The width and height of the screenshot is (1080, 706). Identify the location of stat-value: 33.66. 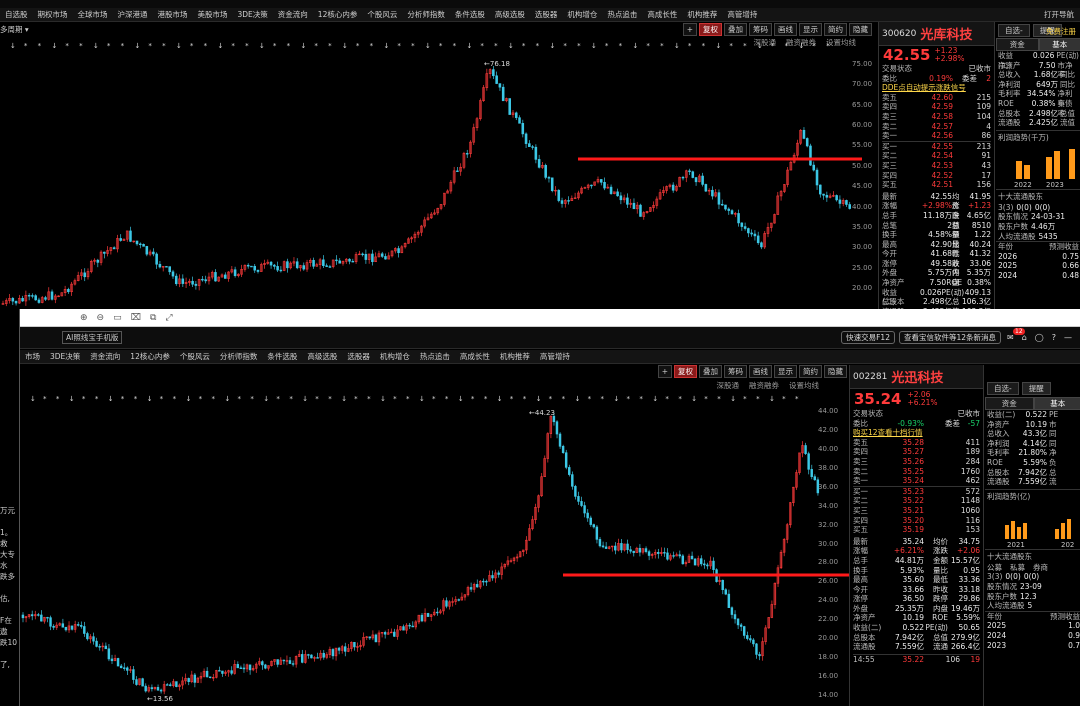
(913, 589).